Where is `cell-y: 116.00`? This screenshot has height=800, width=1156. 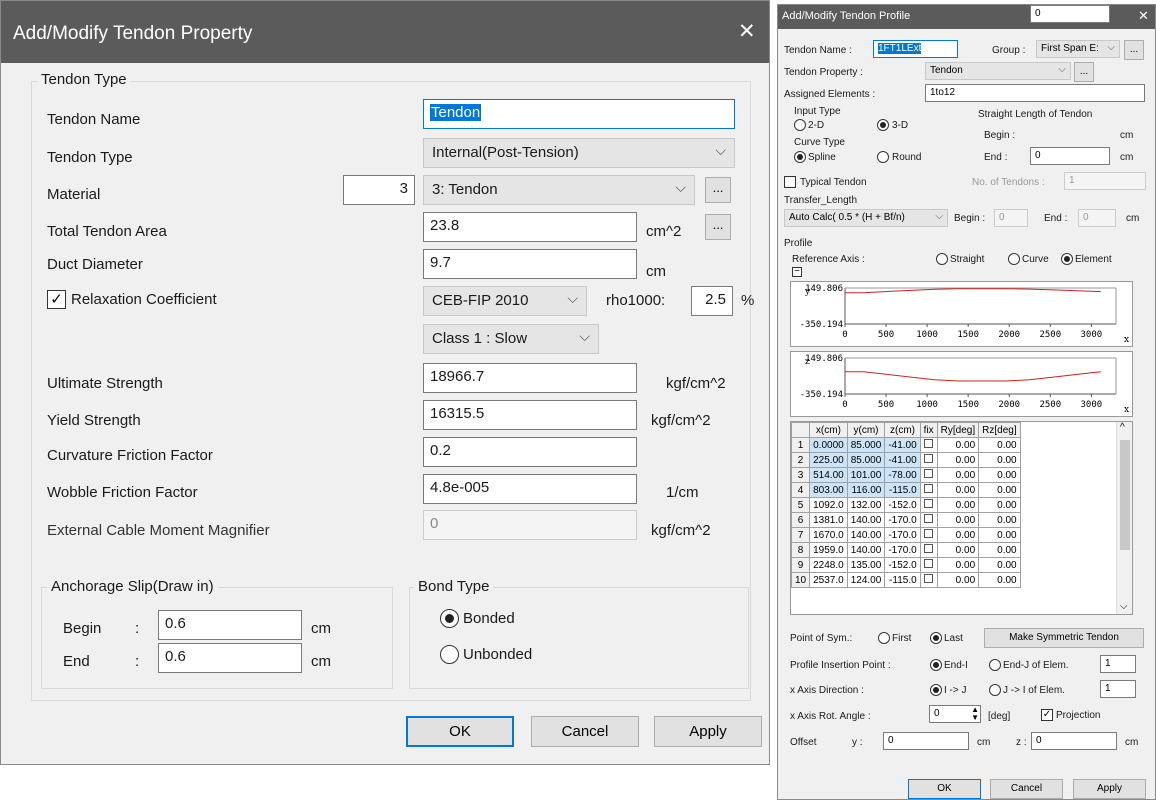
cell-y: 116.00 is located at coordinates (866, 490).